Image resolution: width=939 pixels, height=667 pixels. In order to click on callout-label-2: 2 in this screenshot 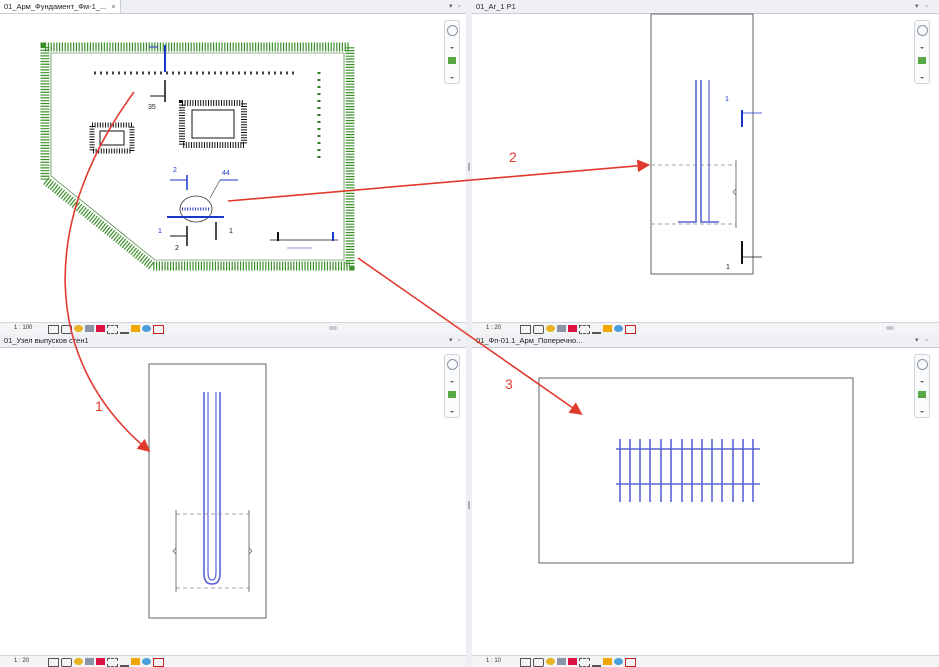, I will do `click(513, 157)`.